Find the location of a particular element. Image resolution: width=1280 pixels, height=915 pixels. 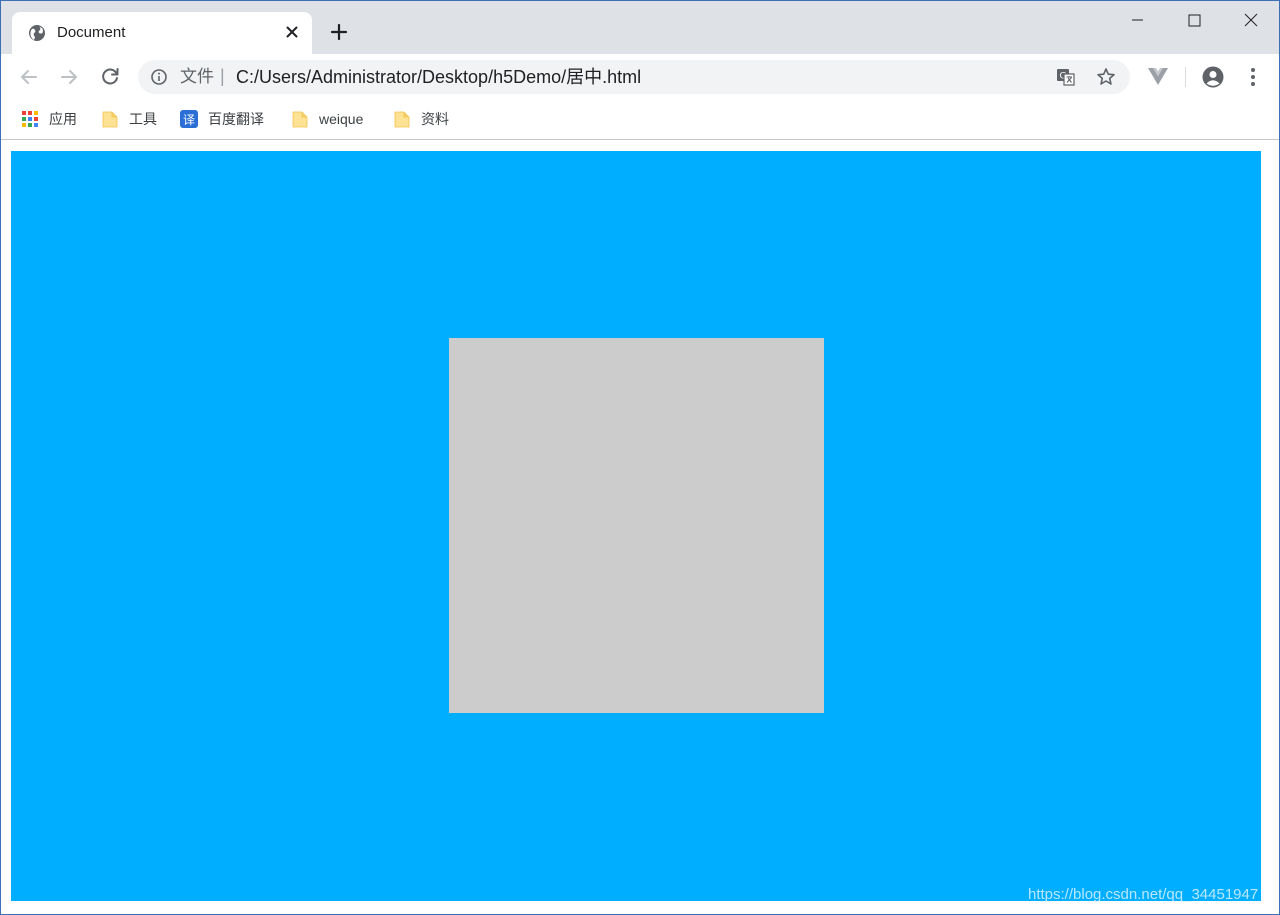

bookmark-tools: 工具 is located at coordinates (129, 119).